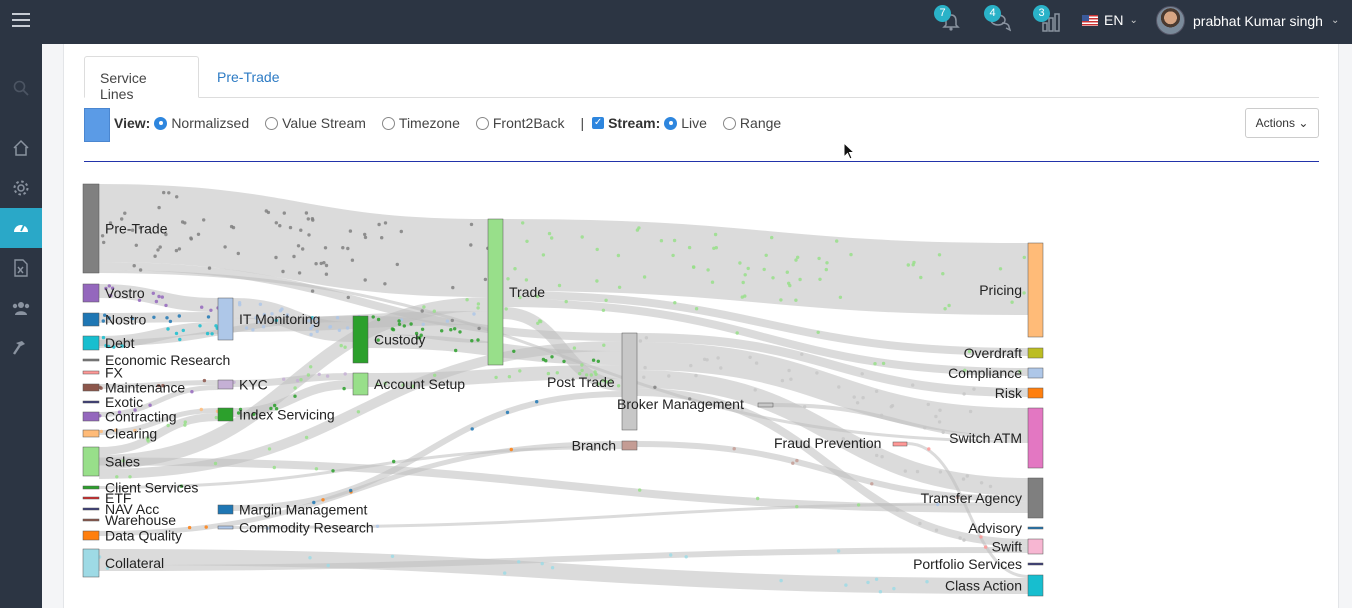 The image size is (1352, 608). I want to click on actions-button: Actions ⌄, so click(1282, 123).